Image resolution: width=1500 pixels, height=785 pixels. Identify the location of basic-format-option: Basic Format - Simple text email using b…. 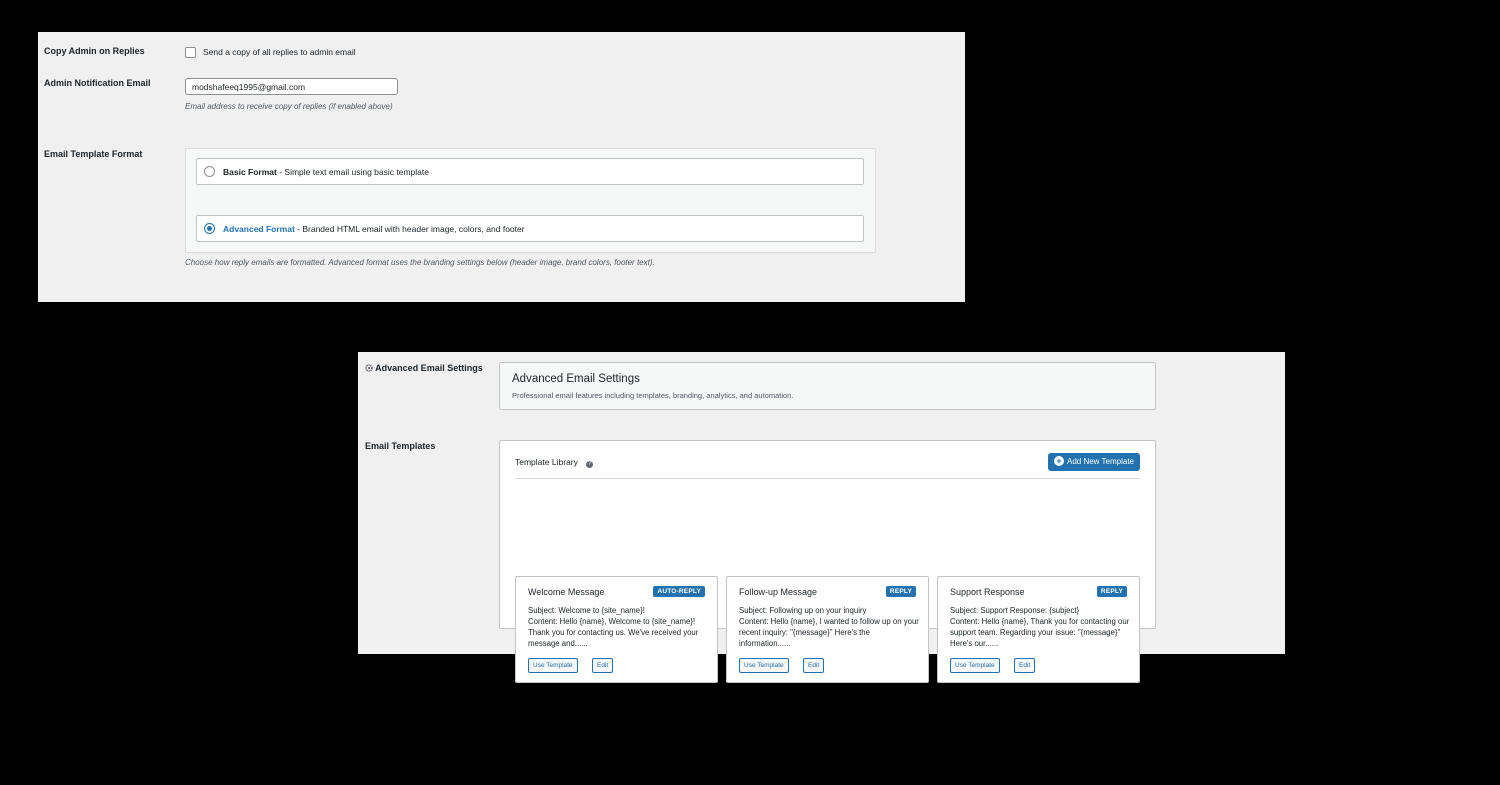
(530, 171).